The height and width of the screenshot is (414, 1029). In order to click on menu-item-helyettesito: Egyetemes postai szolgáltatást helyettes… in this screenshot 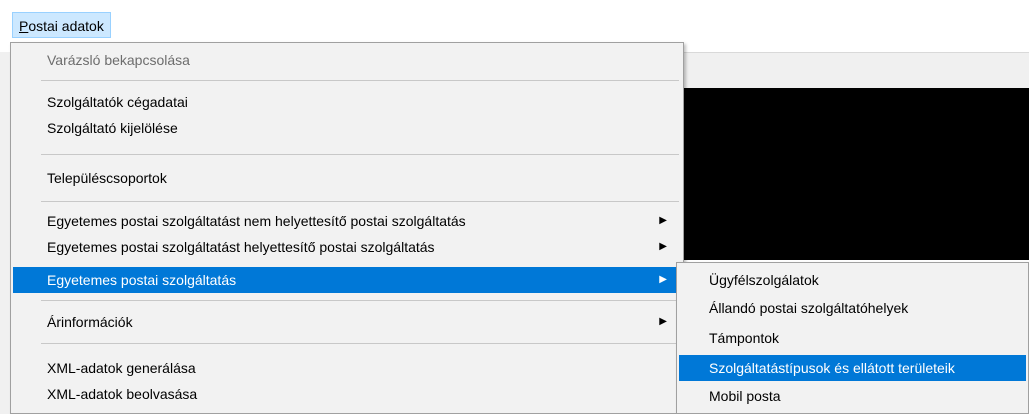, I will do `click(347, 247)`.